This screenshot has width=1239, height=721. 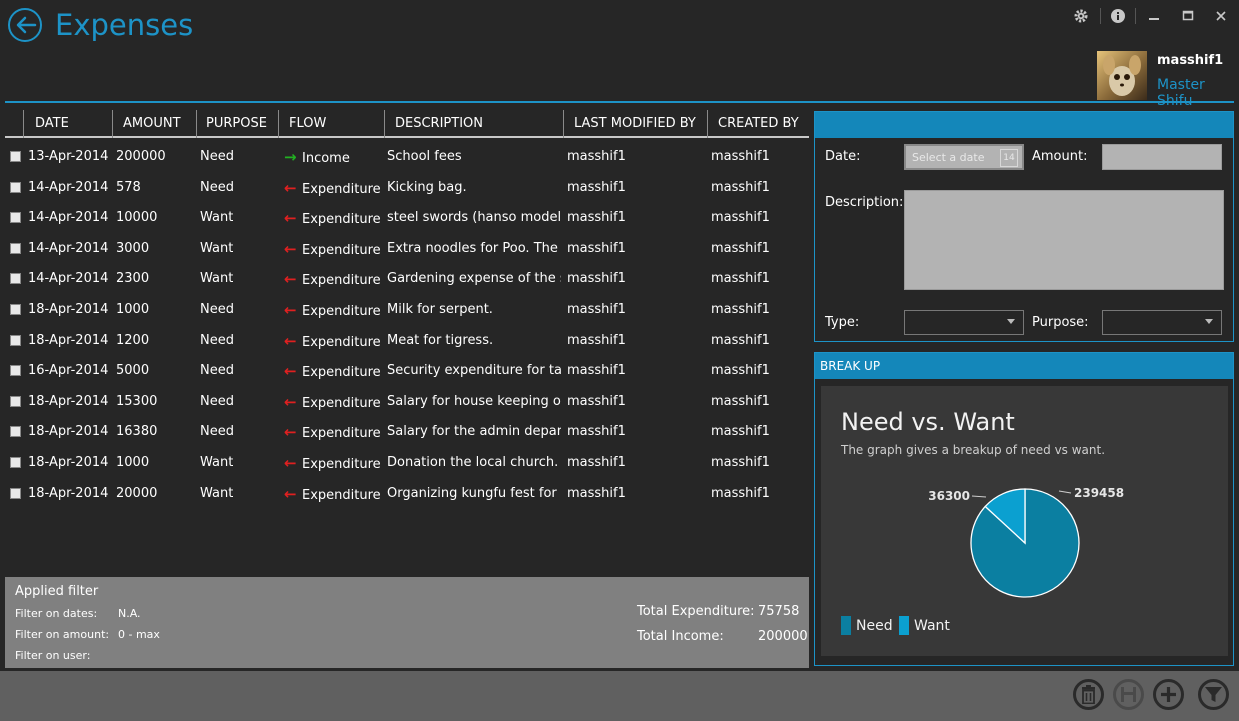 I want to click on date-picker: Select a date 14, so click(x=964, y=157).